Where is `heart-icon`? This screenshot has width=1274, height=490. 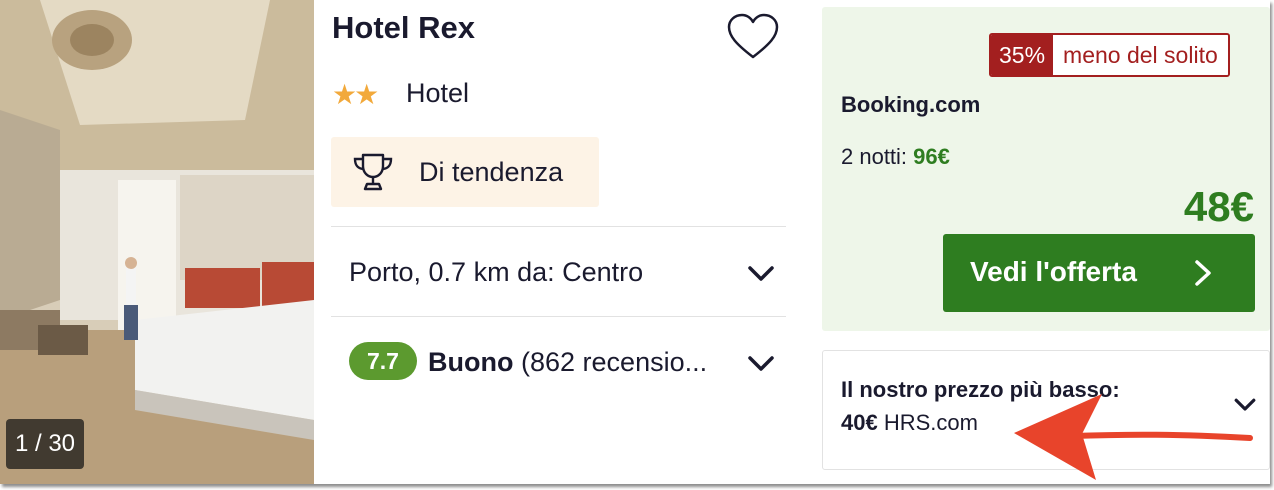 heart-icon is located at coordinates (753, 37).